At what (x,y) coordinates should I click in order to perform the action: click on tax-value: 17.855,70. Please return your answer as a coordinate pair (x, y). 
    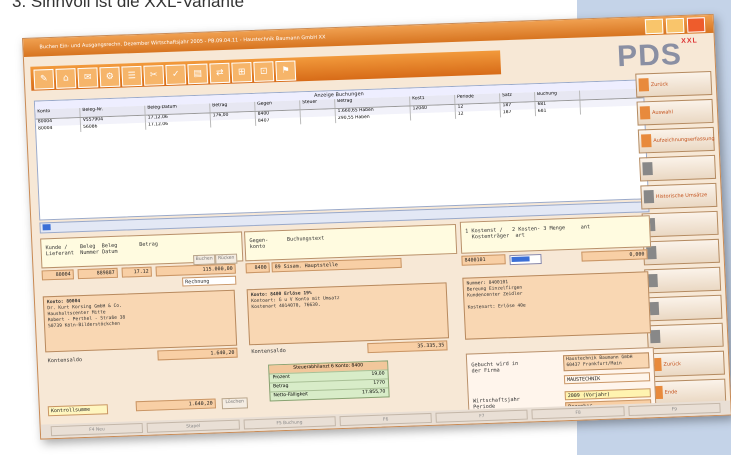
    Looking at the image, I should click on (373, 392).